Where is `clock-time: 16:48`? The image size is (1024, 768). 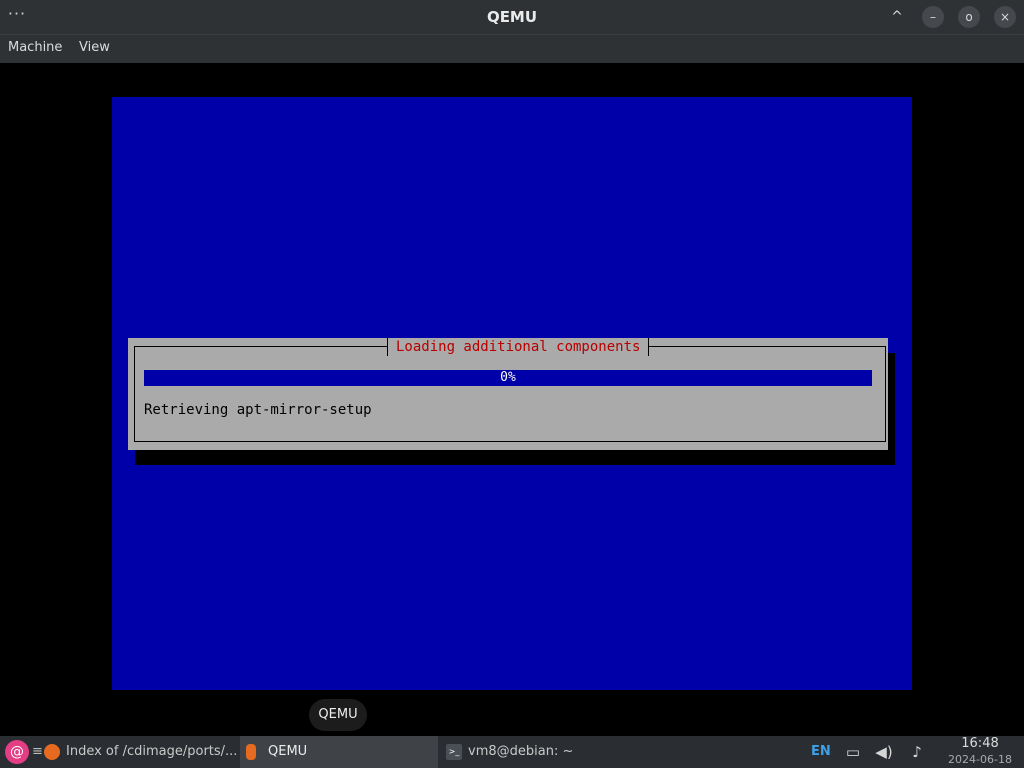
clock-time: 16:48 is located at coordinates (980, 743).